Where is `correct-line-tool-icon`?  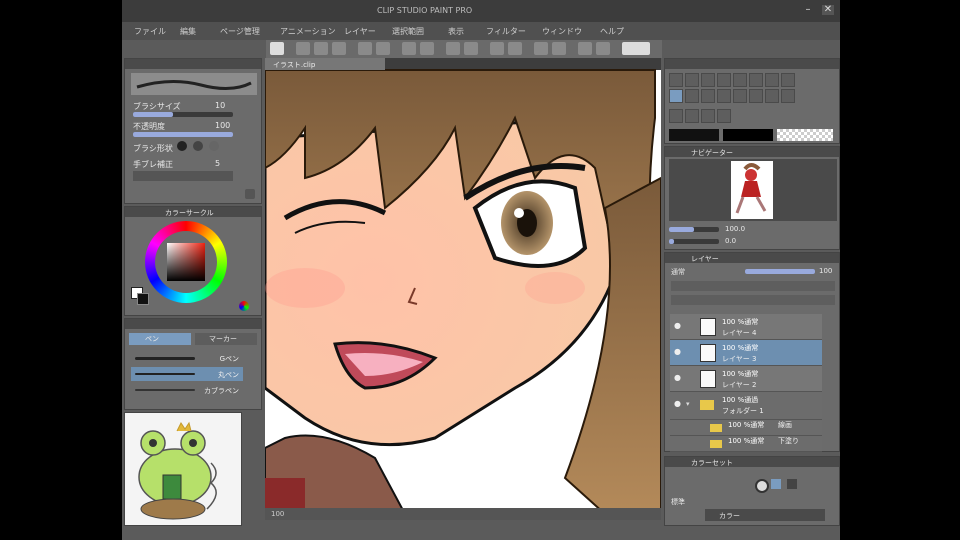 correct-line-tool-icon is located at coordinates (724, 116).